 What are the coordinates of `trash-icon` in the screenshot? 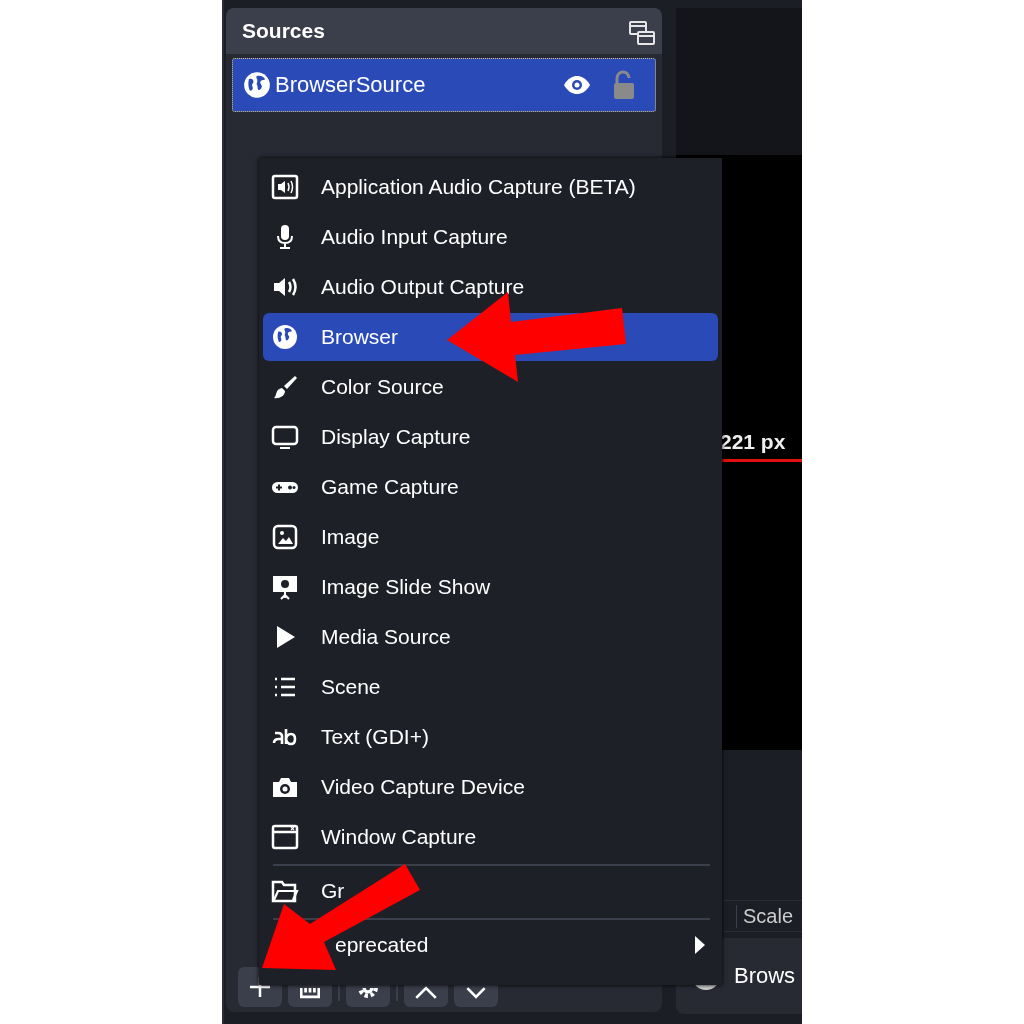 It's located at (310, 993).